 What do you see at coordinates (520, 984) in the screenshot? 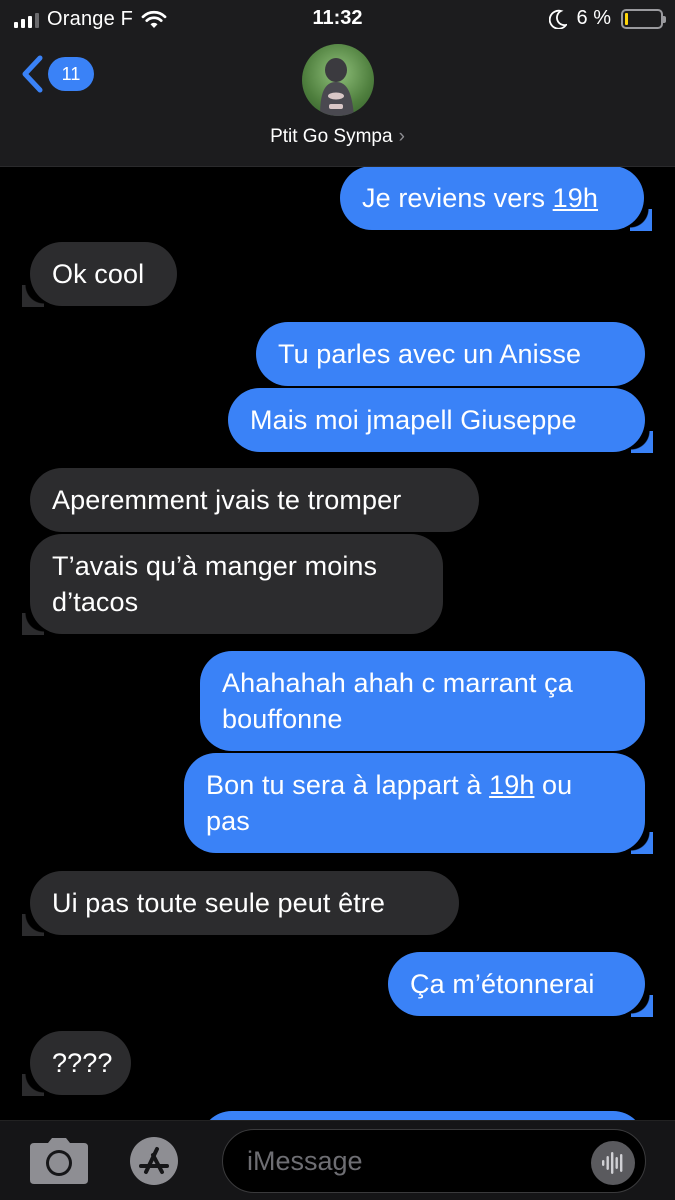
I see `message-outgoing: Ça m’étonnerai` at bounding box center [520, 984].